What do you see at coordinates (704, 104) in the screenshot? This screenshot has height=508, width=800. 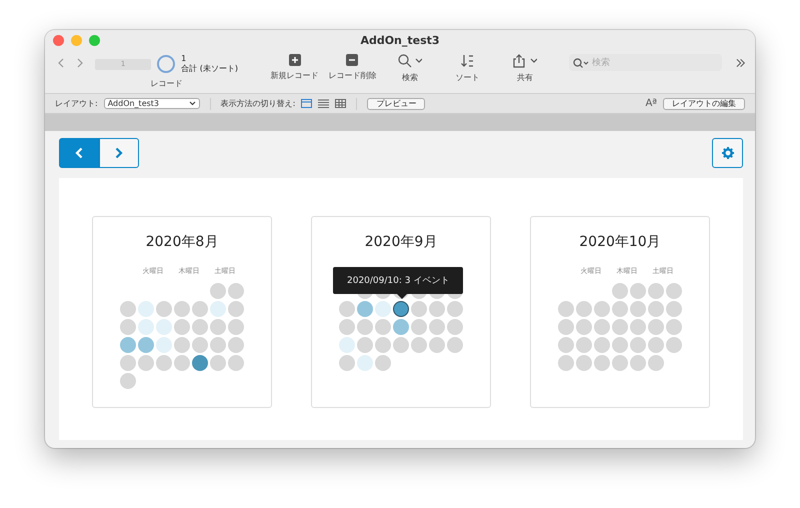 I see `edit-layout-button: レイアウトの編集` at bounding box center [704, 104].